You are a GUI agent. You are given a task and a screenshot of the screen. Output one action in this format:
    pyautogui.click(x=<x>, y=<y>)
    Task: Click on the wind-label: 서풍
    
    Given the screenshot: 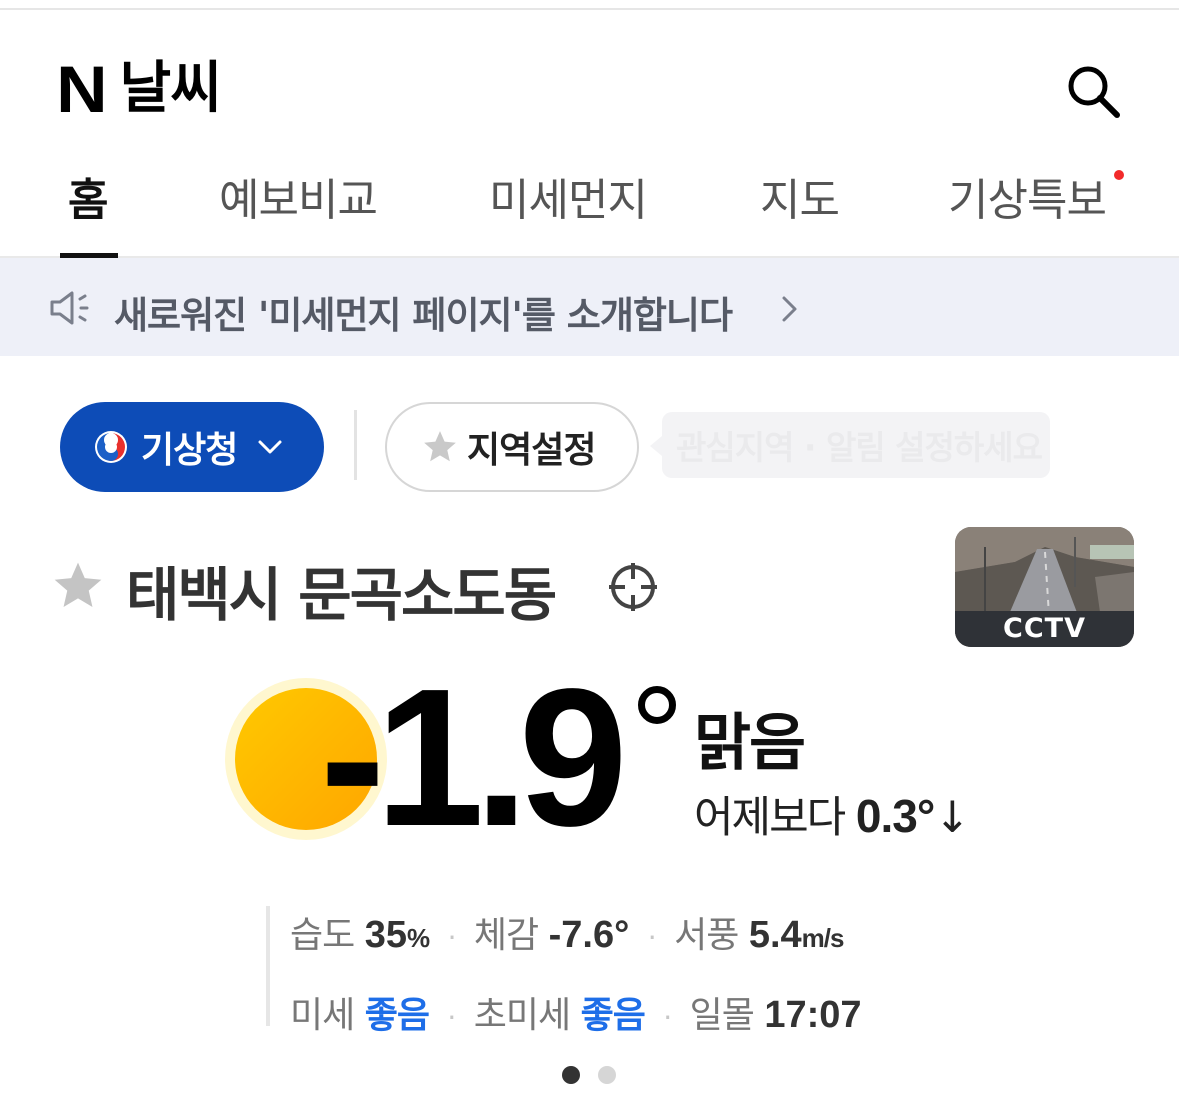 What is the action you would take?
    pyautogui.click(x=706, y=935)
    